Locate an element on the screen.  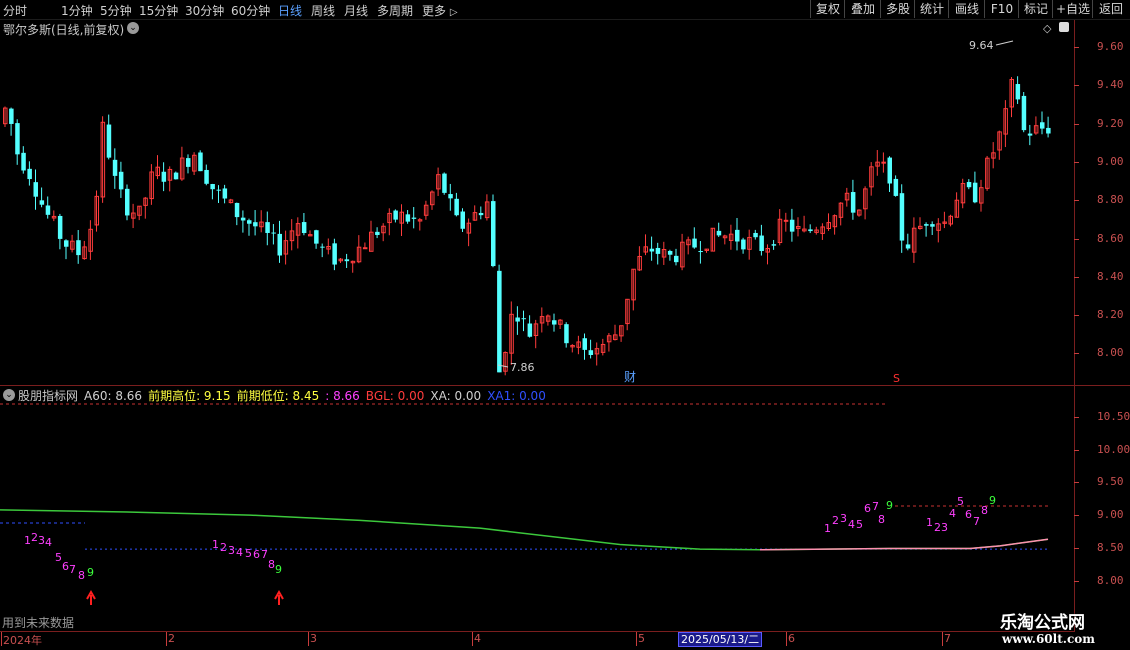
time-label: 6 is located at coordinates (791, 638).